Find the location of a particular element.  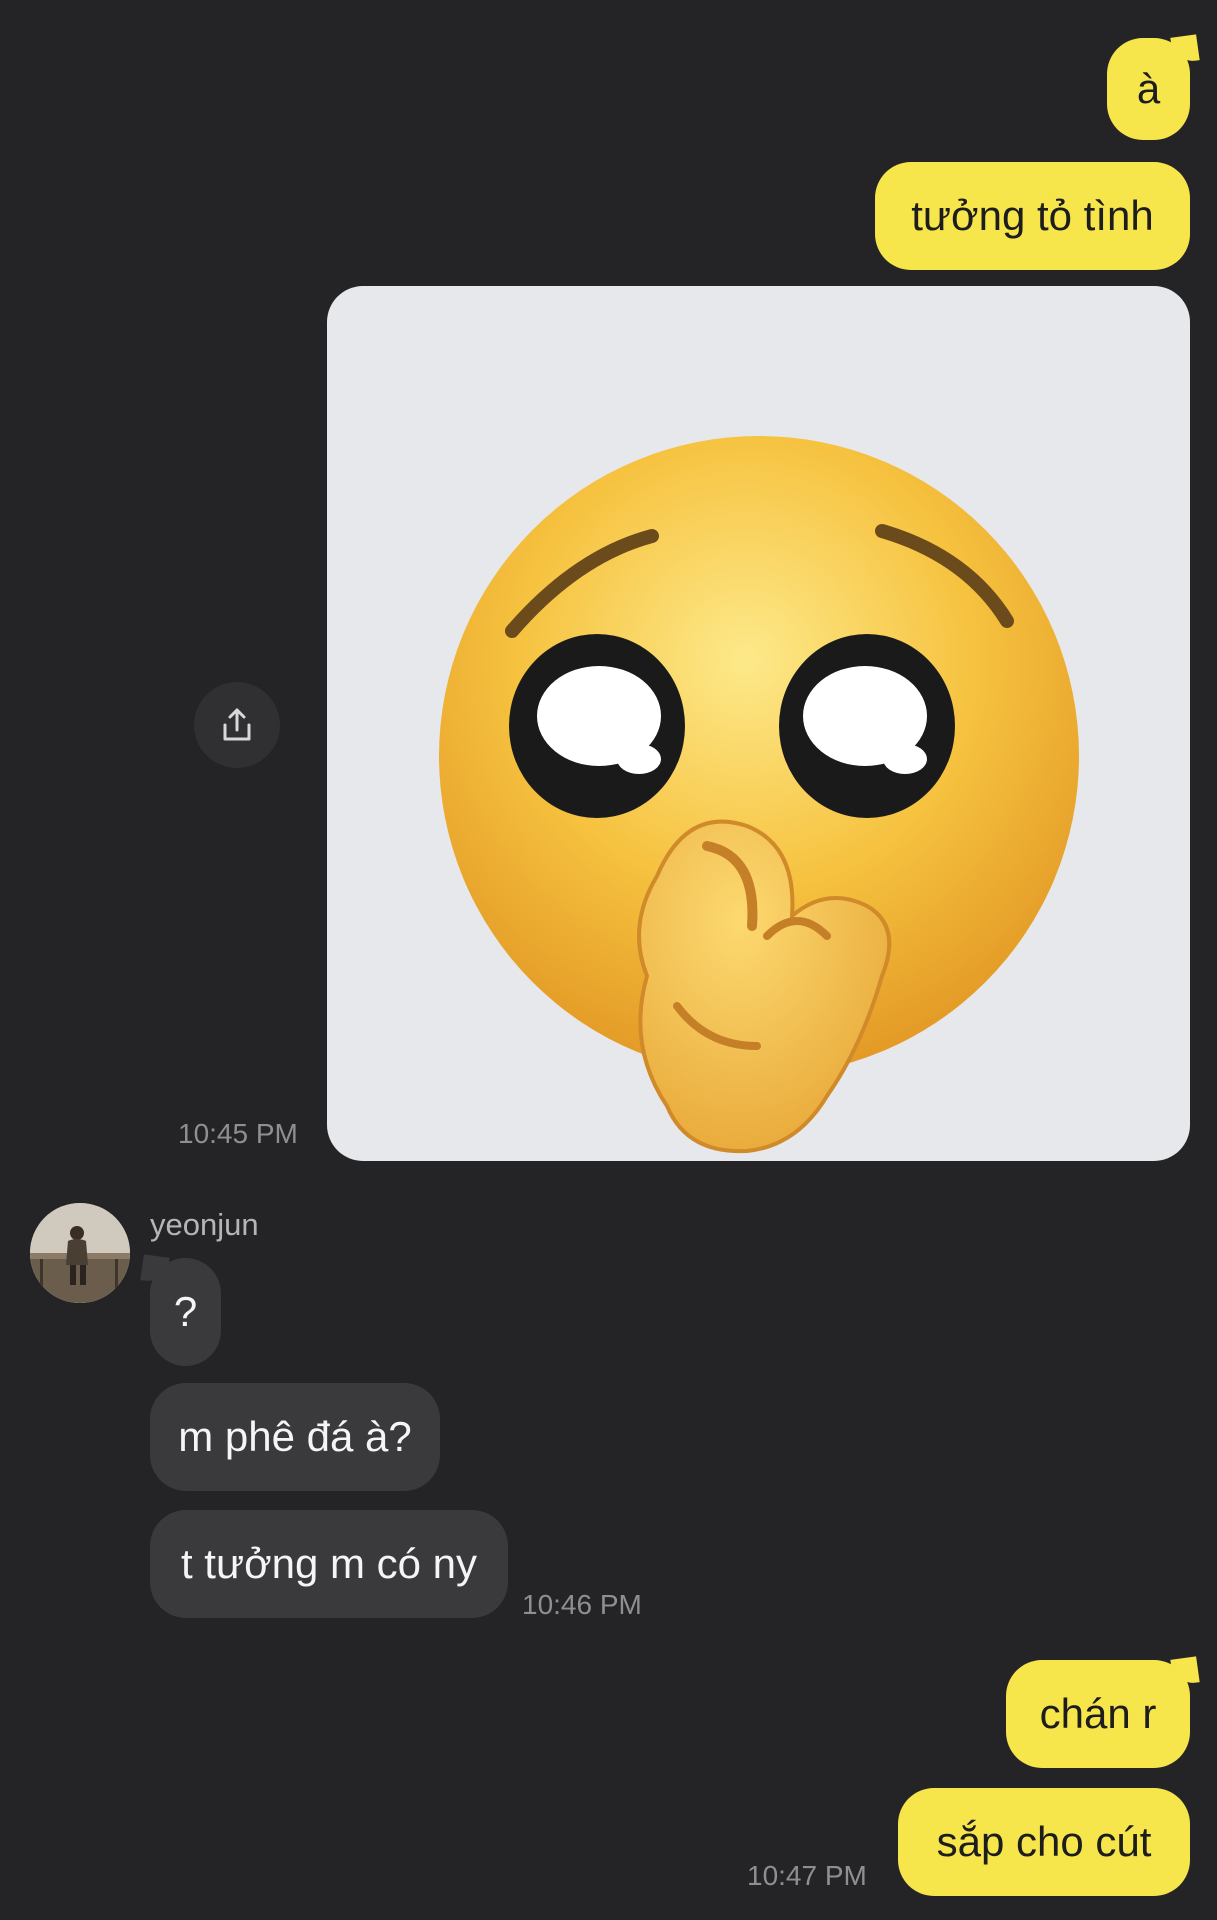

message-timestamp: 10:46 PM is located at coordinates (582, 1604).